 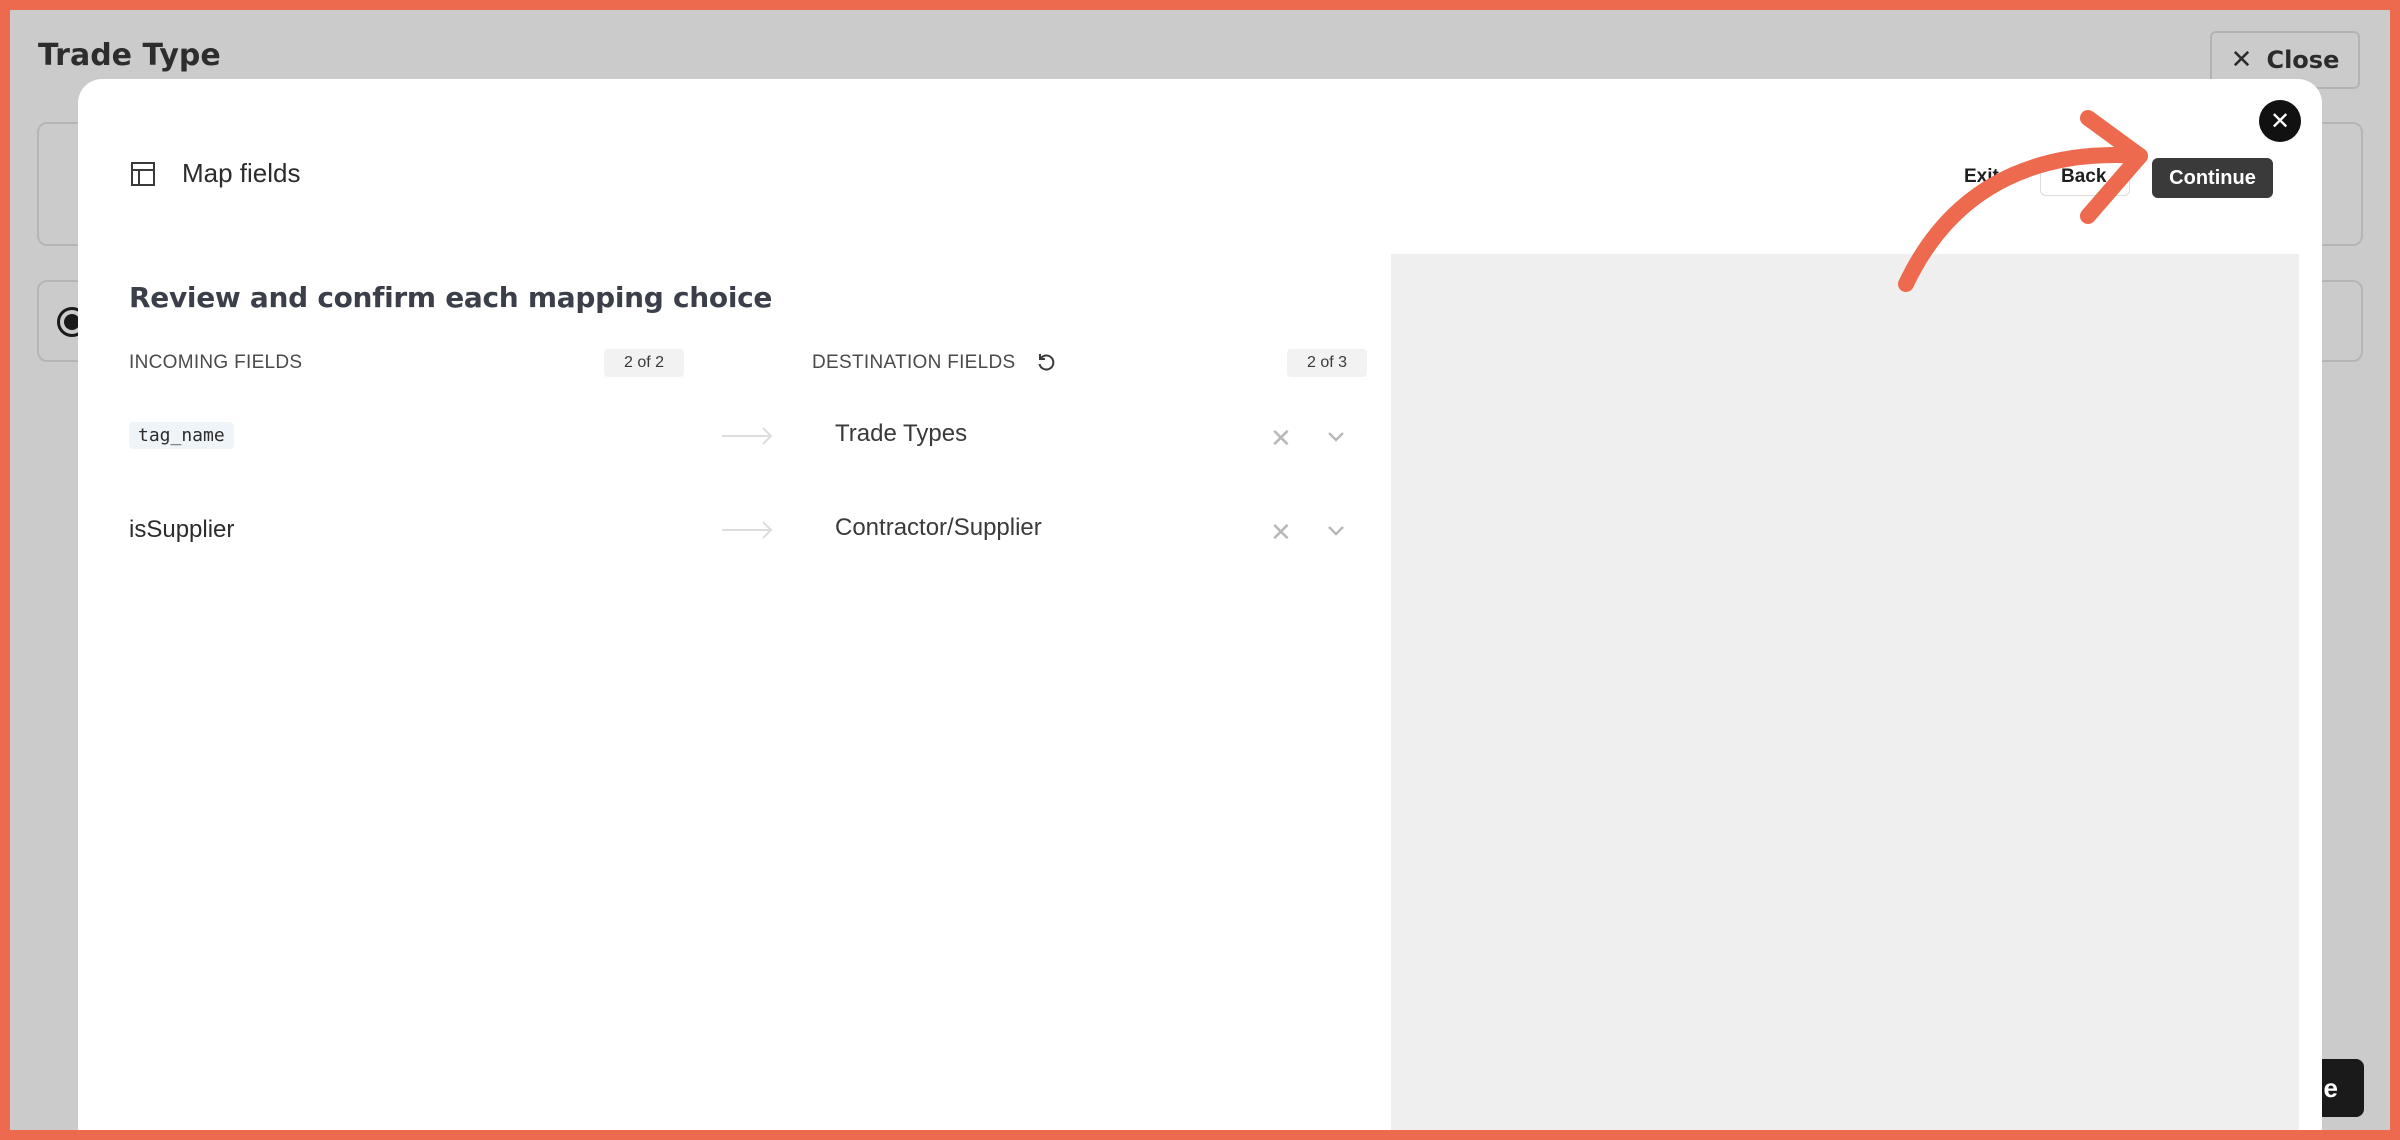 I want to click on incoming-count-badge: 2 of 2, so click(x=644, y=363).